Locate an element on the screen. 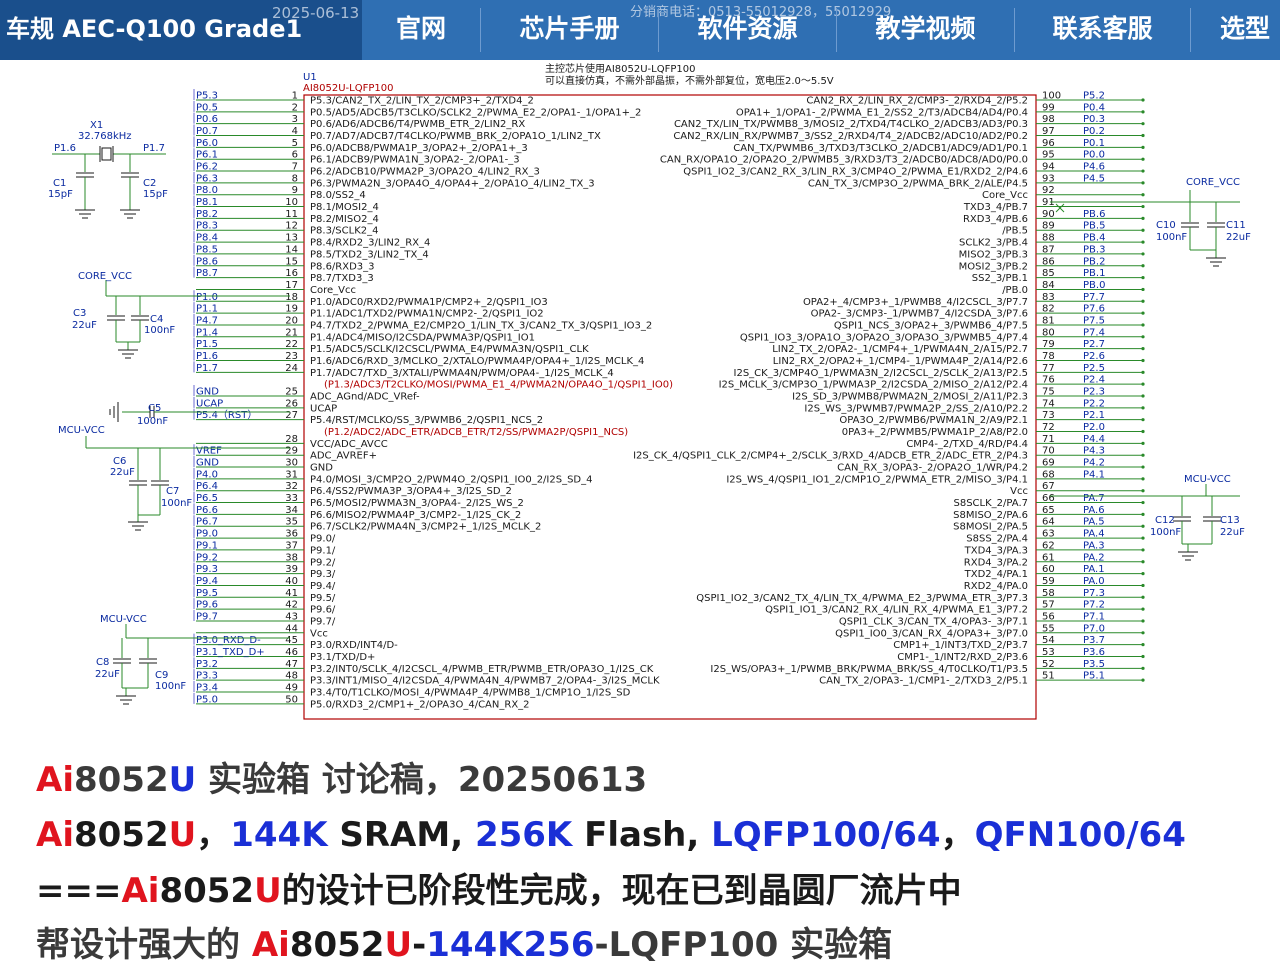 The width and height of the screenshot is (1280, 972). pin-function-label: Core_Vcc is located at coordinates (1005, 195).